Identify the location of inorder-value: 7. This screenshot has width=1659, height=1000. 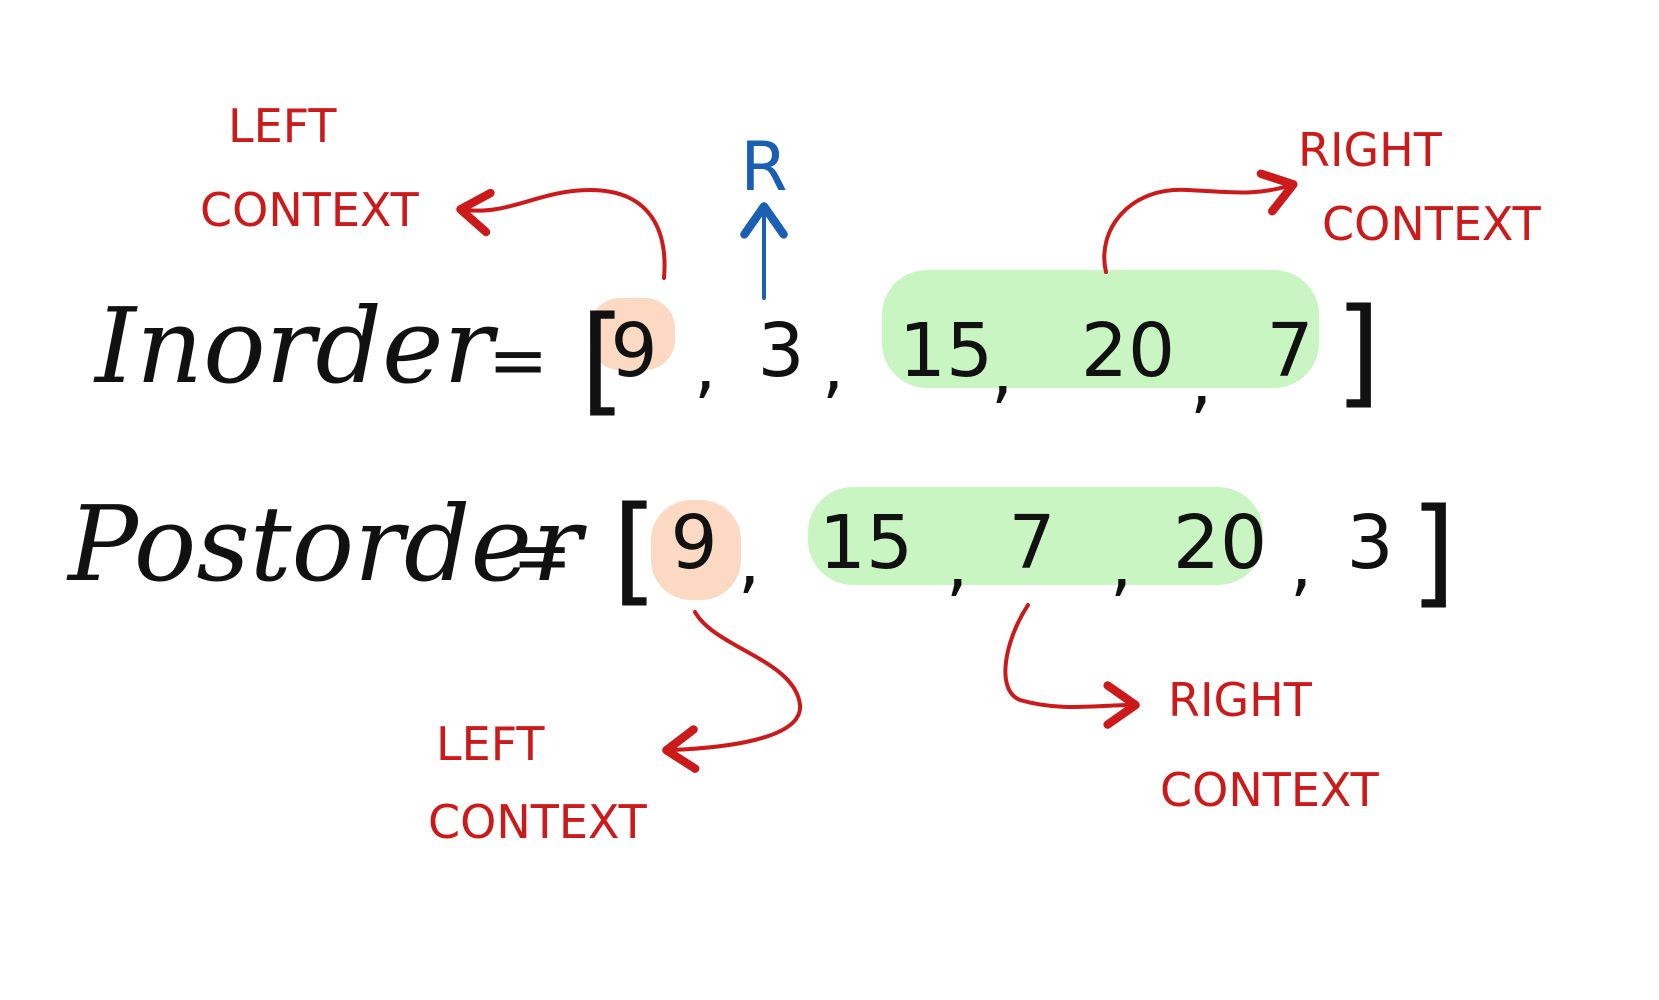
(1289, 351).